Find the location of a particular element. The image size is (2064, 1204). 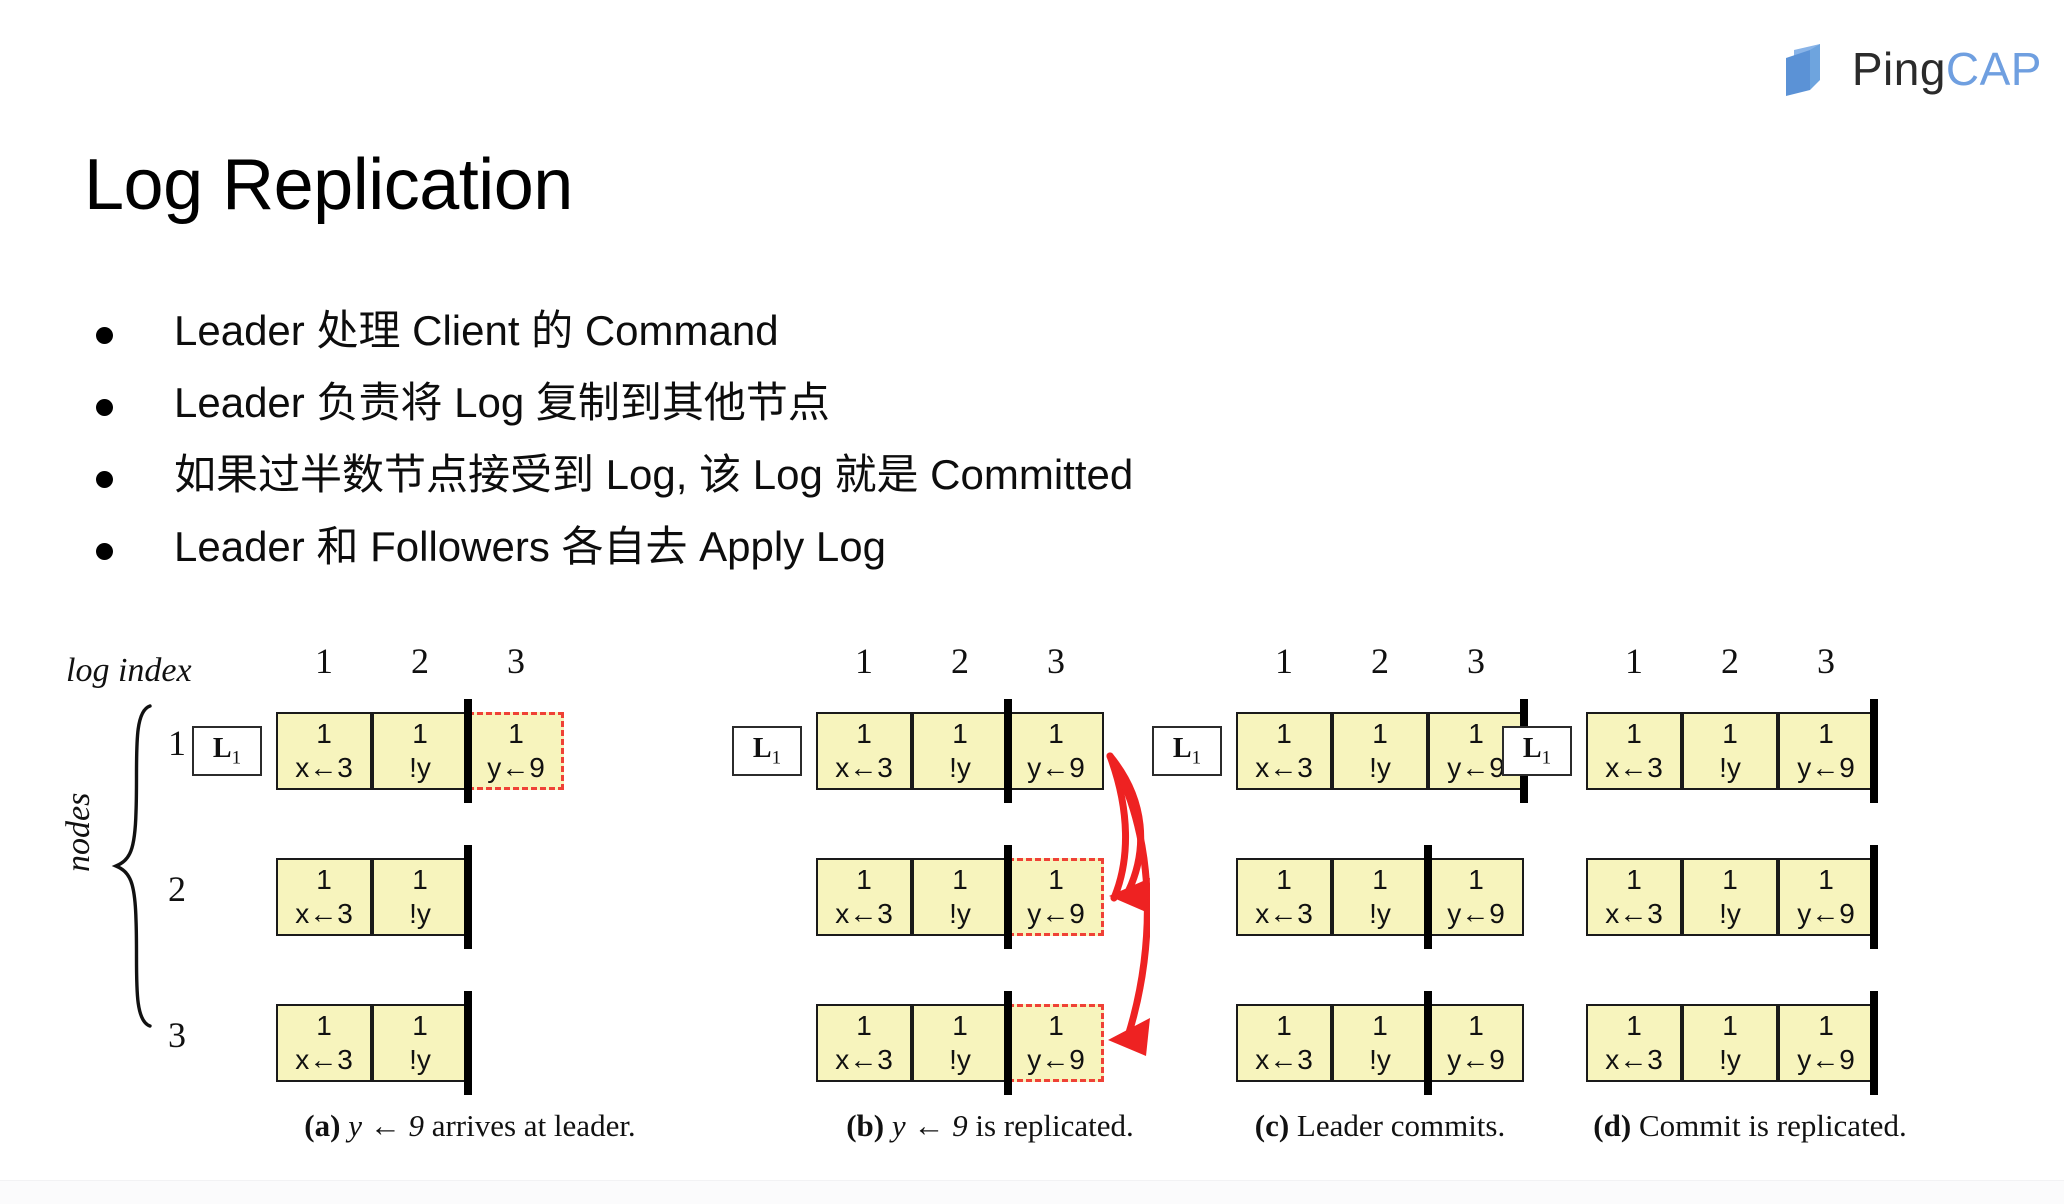

list-item: 如果过半数节点接受到 Log, 该 Log 就是 Committed is located at coordinates (846, 485).